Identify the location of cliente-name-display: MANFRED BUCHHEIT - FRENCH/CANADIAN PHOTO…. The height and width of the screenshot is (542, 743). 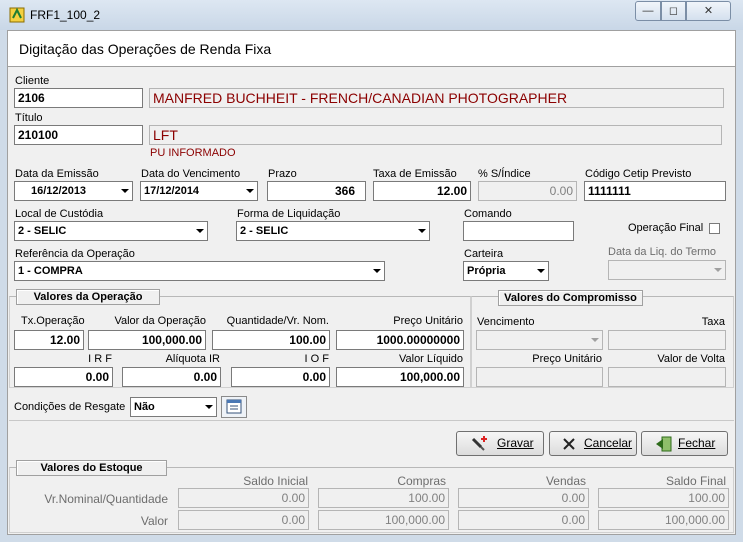
(436, 98).